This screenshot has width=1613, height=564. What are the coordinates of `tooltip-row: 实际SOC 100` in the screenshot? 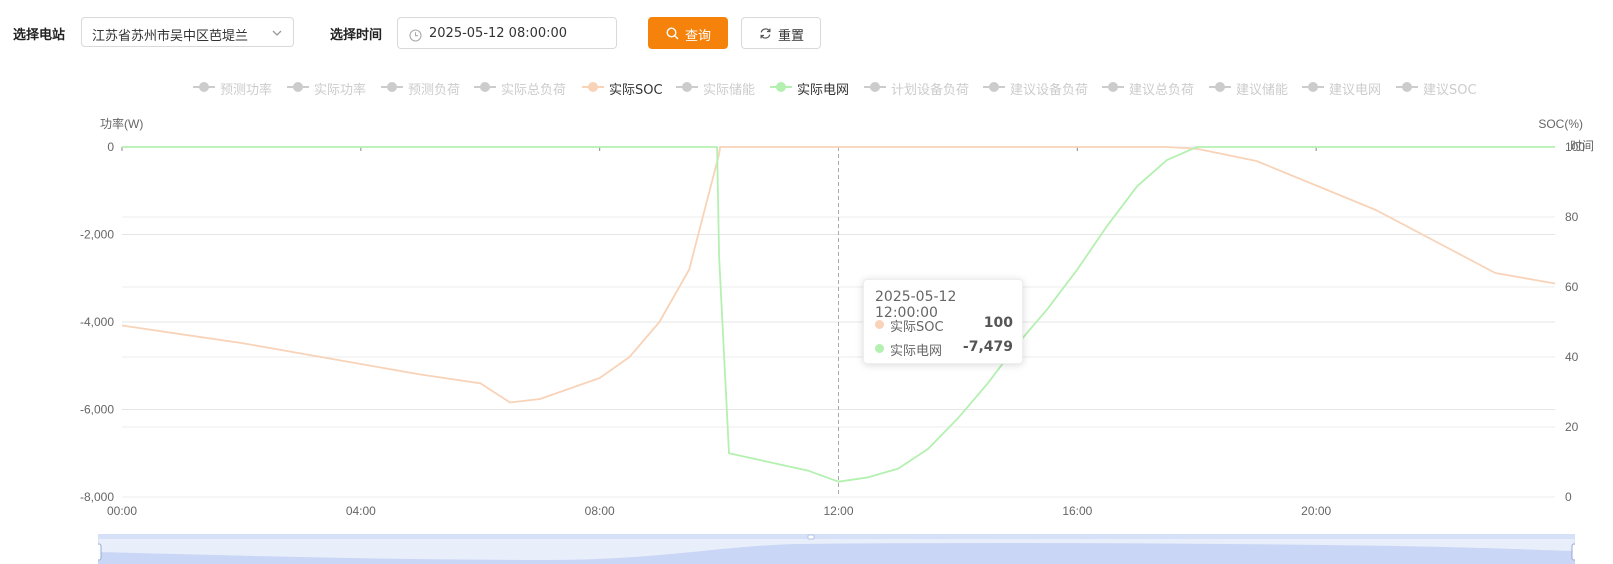 It's located at (944, 324).